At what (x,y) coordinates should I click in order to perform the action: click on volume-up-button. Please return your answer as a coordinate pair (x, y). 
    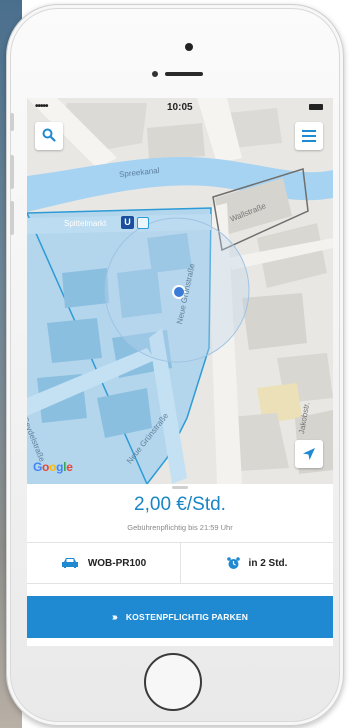
    Looking at the image, I should click on (12, 172).